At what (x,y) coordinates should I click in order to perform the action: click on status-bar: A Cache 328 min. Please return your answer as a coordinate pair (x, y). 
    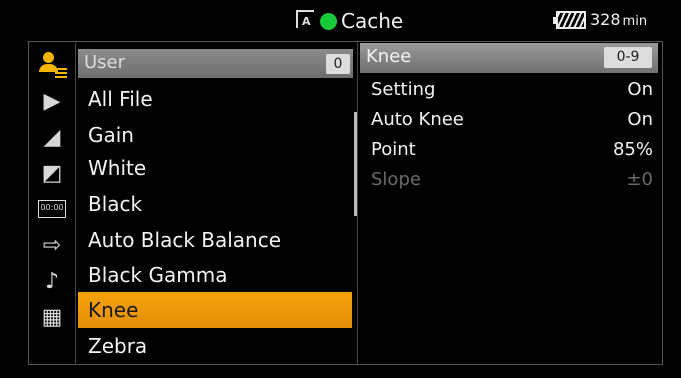
    Looking at the image, I should click on (340, 20).